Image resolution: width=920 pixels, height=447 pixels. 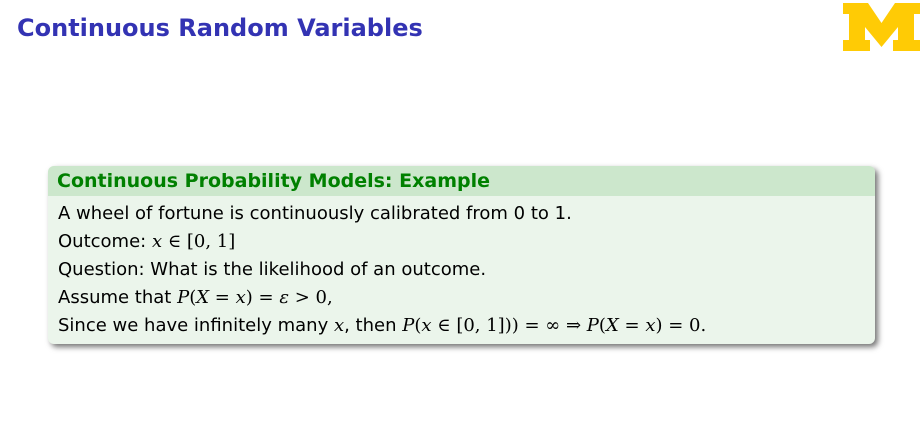 I want to click on block-m-logo, so click(x=881, y=27).